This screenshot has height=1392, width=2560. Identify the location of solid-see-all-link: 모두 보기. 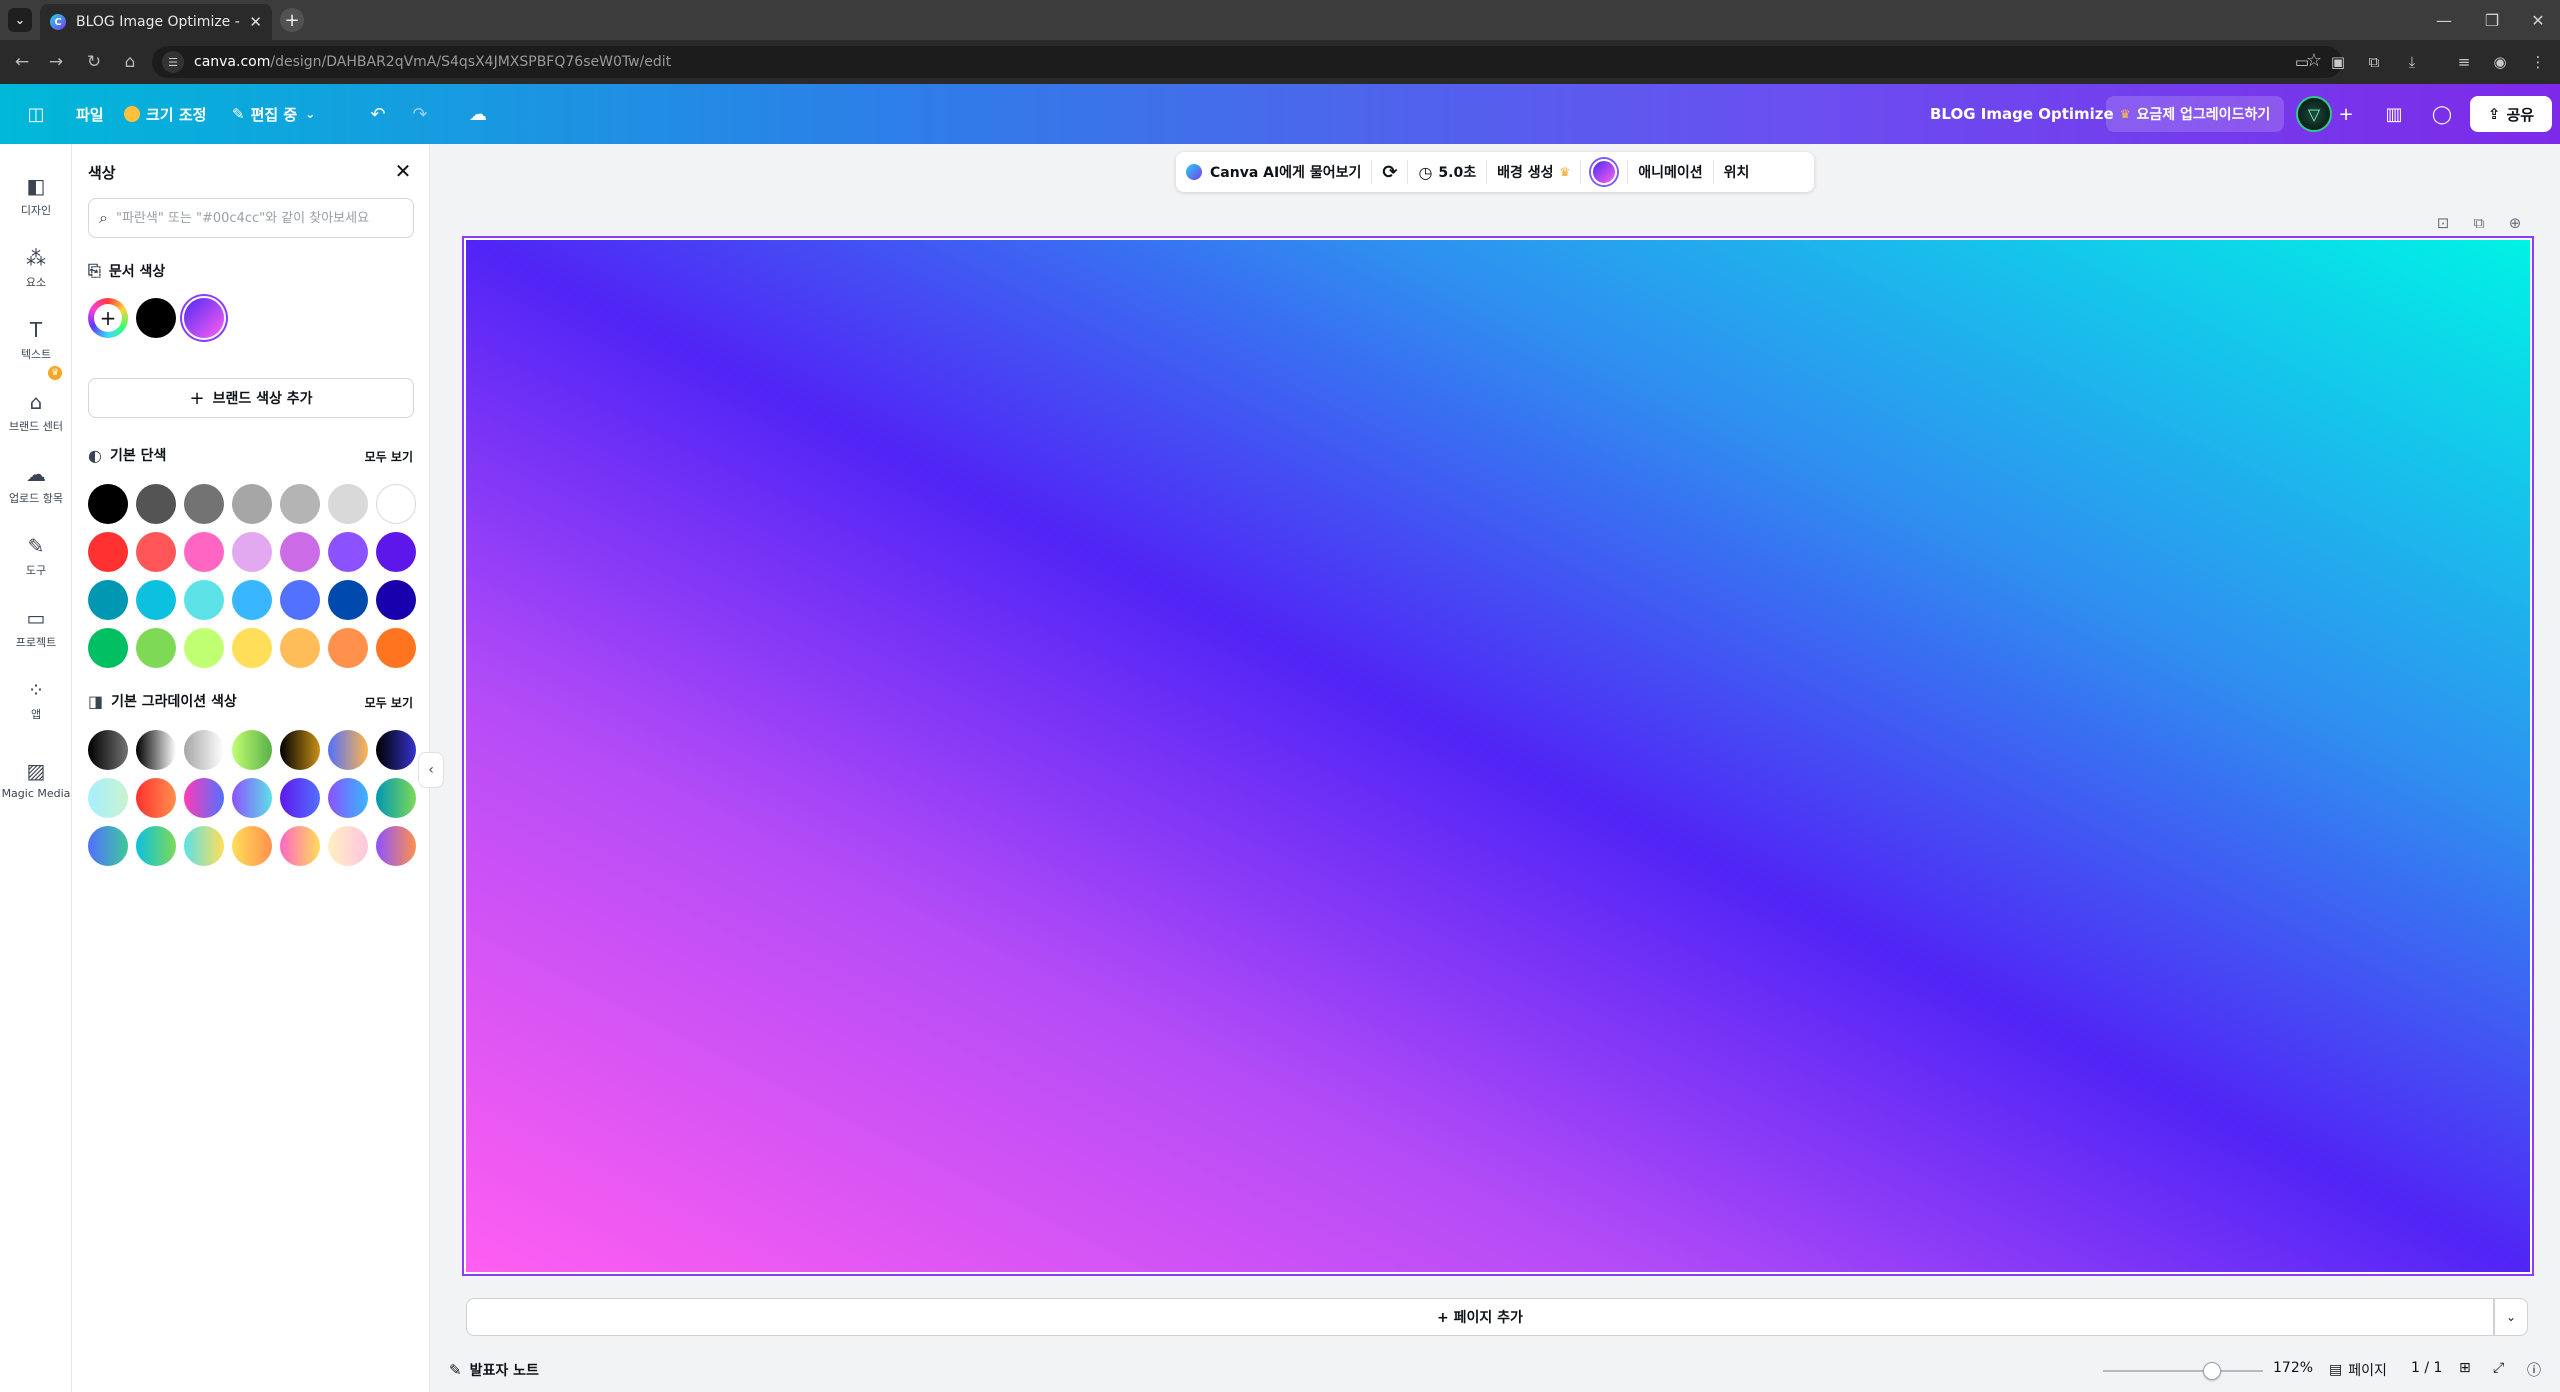
(389, 456).